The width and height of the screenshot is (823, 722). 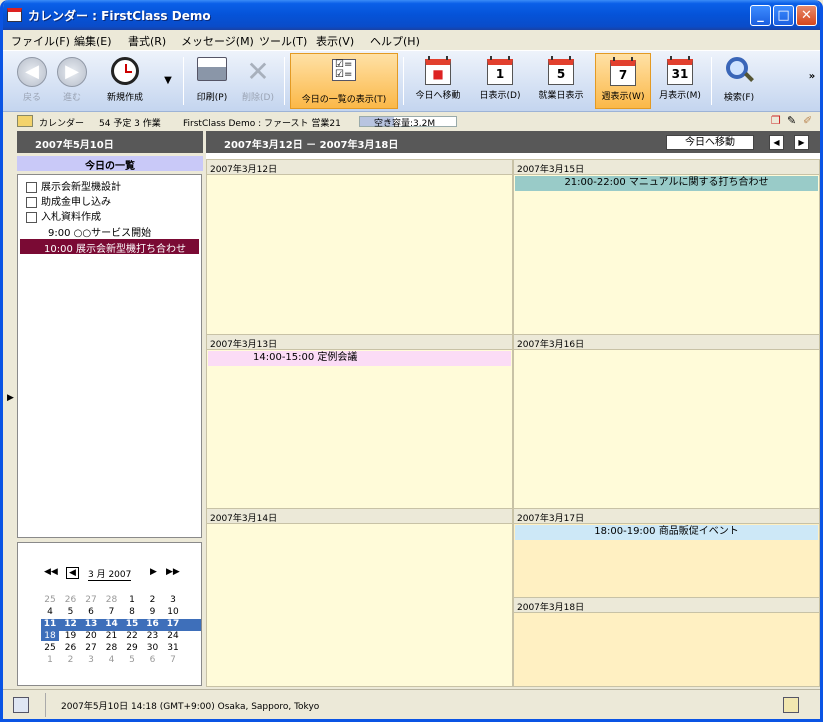 What do you see at coordinates (153, 572) in the screenshot?
I see `next-month-icon: ▶` at bounding box center [153, 572].